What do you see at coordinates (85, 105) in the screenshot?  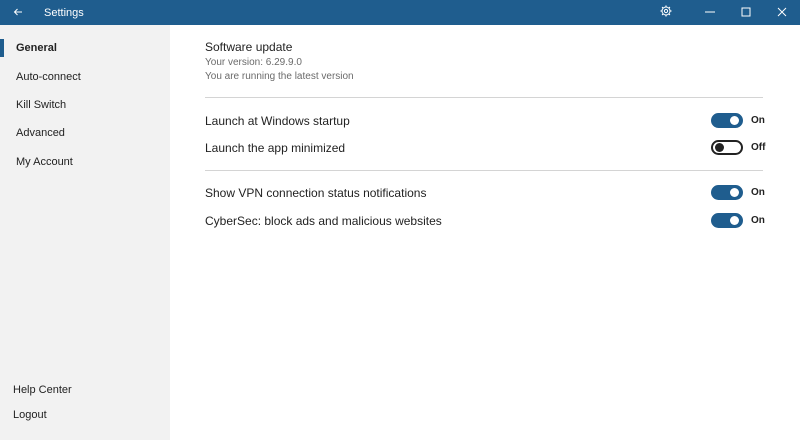 I see `sidebar-item-kill-switch: Kill Switch` at bounding box center [85, 105].